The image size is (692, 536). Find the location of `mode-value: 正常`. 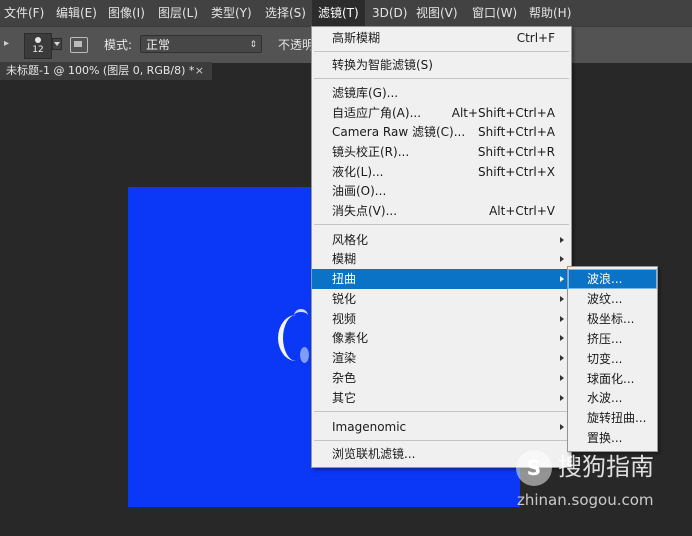

mode-value: 正常 is located at coordinates (158, 45).